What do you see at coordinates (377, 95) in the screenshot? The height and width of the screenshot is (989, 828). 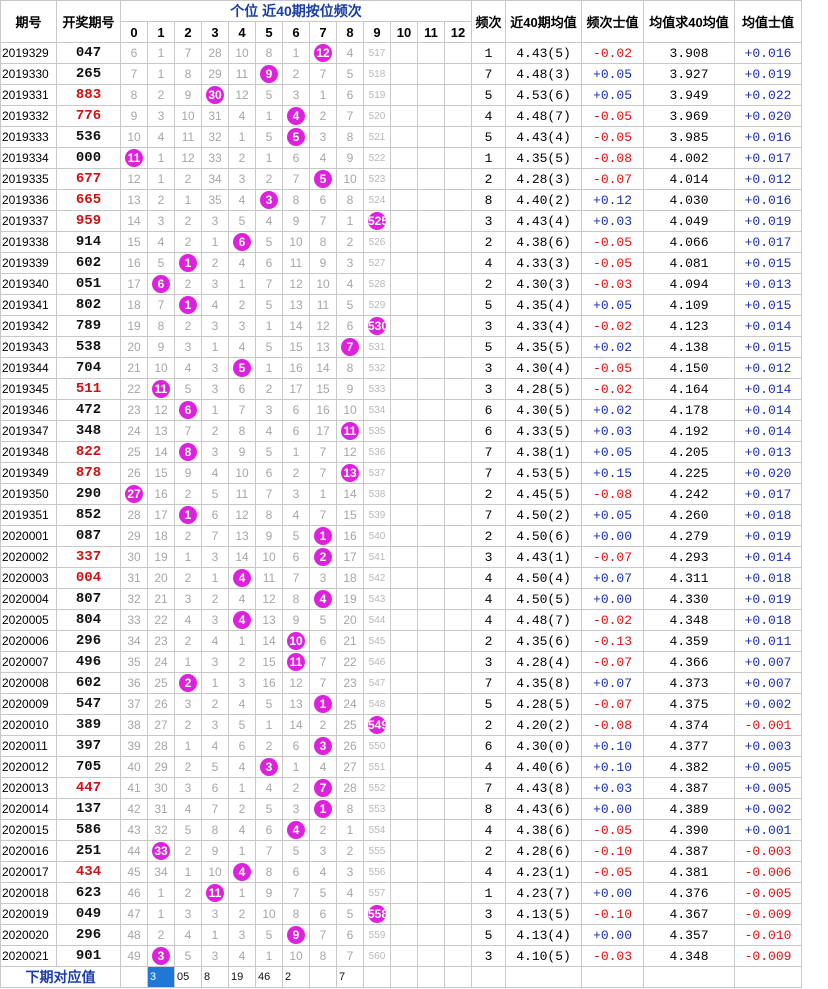 I see `miss-cell: 519` at bounding box center [377, 95].